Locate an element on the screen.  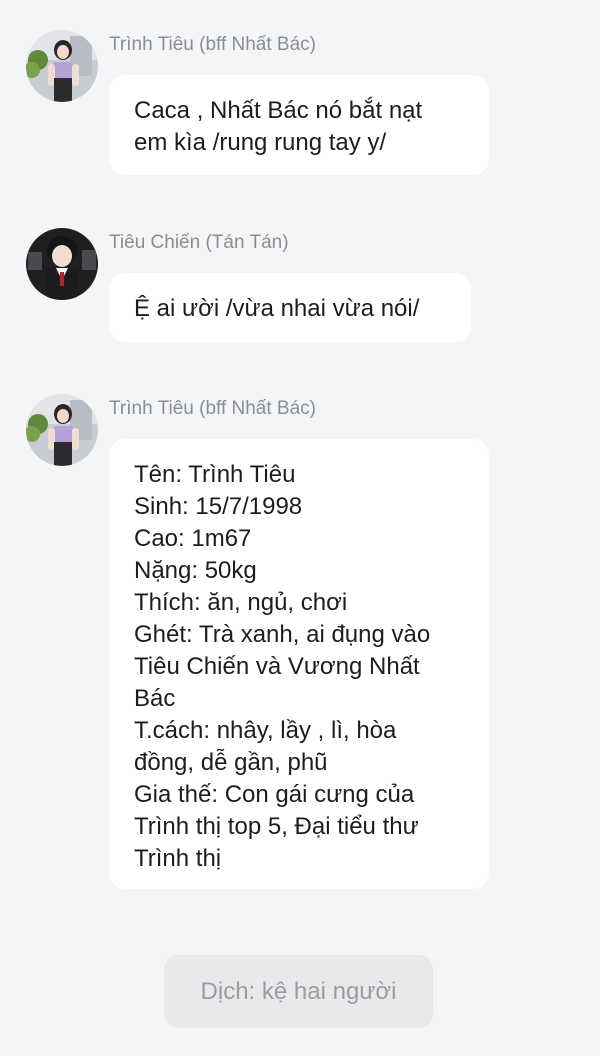
message-line: T.cách: nhây, lầy , lì, hòa is located at coordinates (265, 730).